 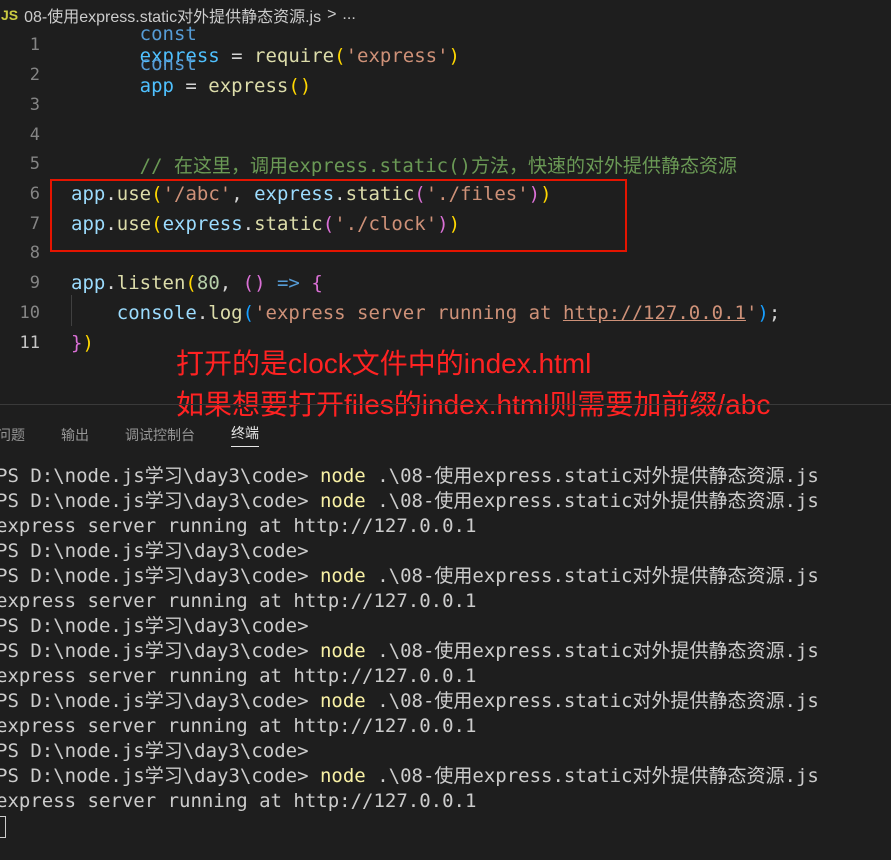 What do you see at coordinates (34, 283) in the screenshot?
I see `line-number: 9` at bounding box center [34, 283].